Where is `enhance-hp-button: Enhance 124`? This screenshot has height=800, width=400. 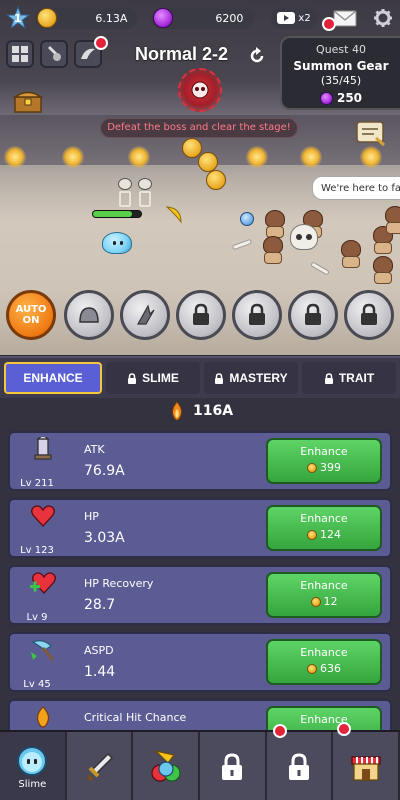
enhance-hp-button: Enhance 124 is located at coordinates (324, 528).